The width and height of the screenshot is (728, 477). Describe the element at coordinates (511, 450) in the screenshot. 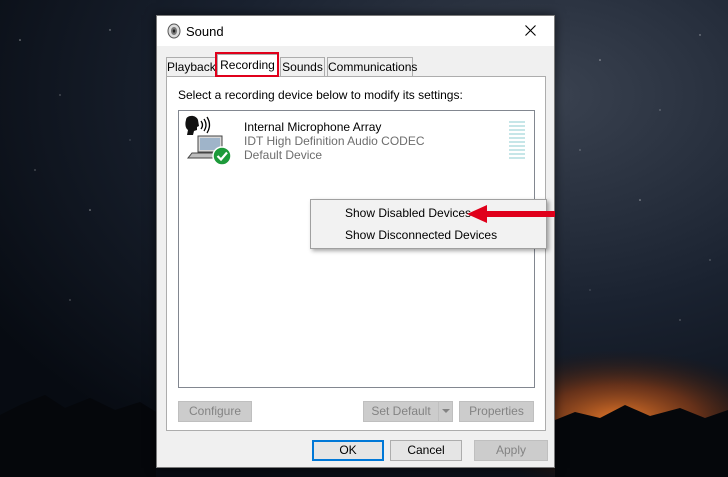

I see `apply-button: Apply` at that location.